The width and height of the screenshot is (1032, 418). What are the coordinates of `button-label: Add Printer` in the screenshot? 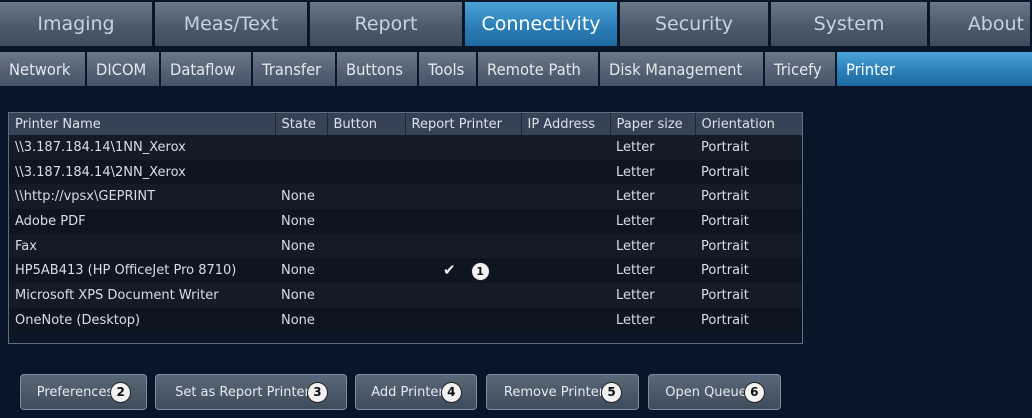 It's located at (407, 392).